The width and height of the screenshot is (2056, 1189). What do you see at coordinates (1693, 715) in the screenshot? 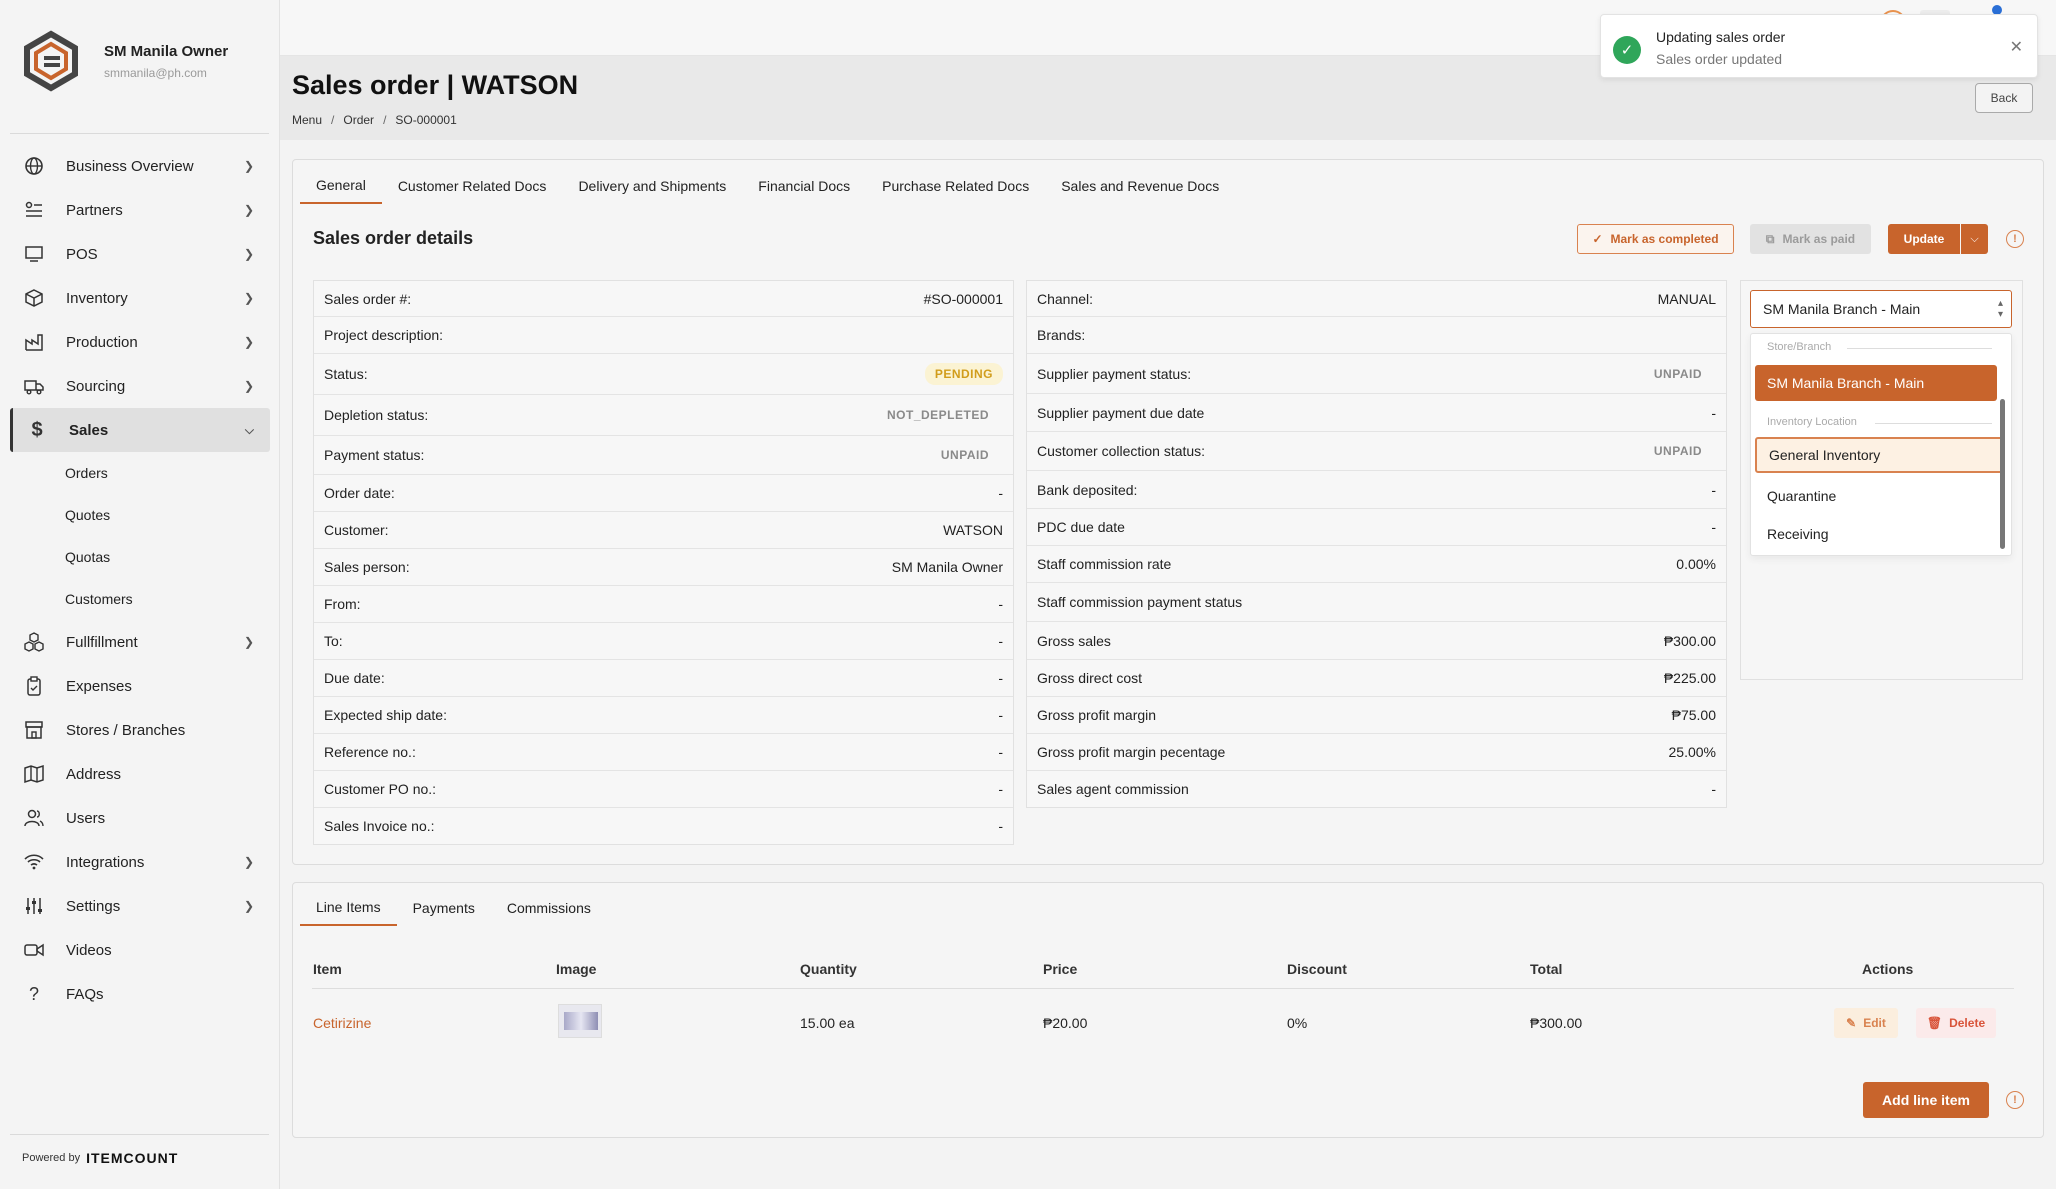
I see `detail-value: ₱75.00` at bounding box center [1693, 715].